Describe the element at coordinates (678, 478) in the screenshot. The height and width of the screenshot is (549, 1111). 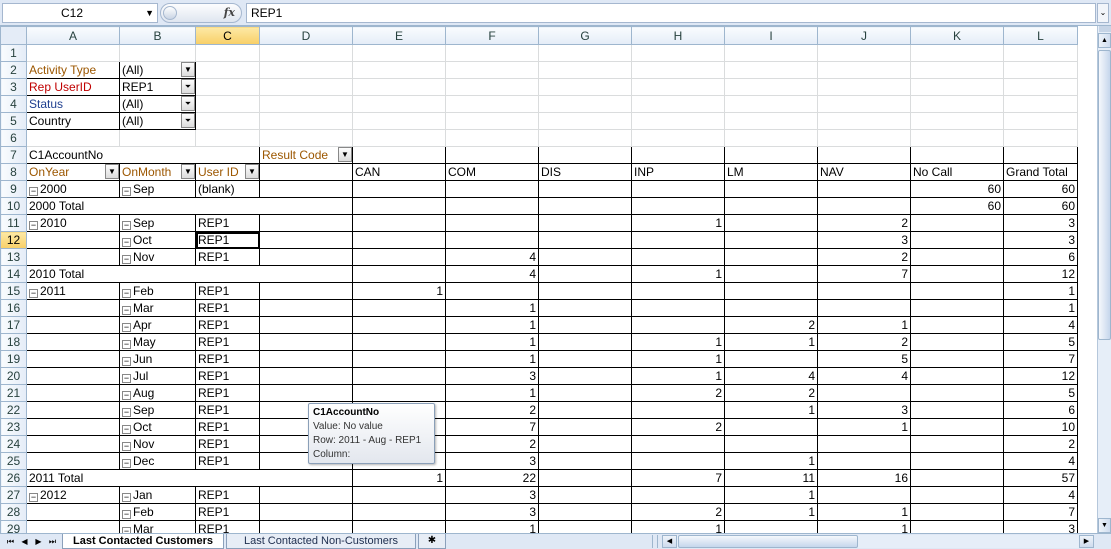
I see `value-cell: 7` at that location.